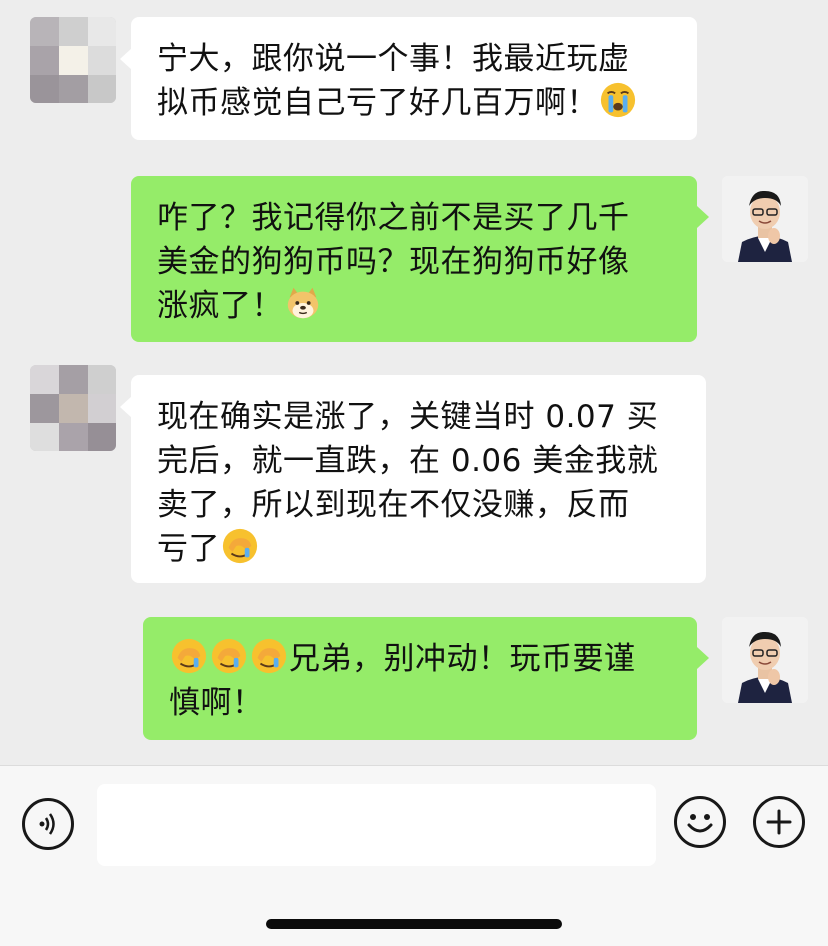 Image resolution: width=828 pixels, height=946 pixels. Describe the element at coordinates (414, 103) in the screenshot. I see `message-text-line: 拟币感觉自己亏了好几百万啊！` at that location.